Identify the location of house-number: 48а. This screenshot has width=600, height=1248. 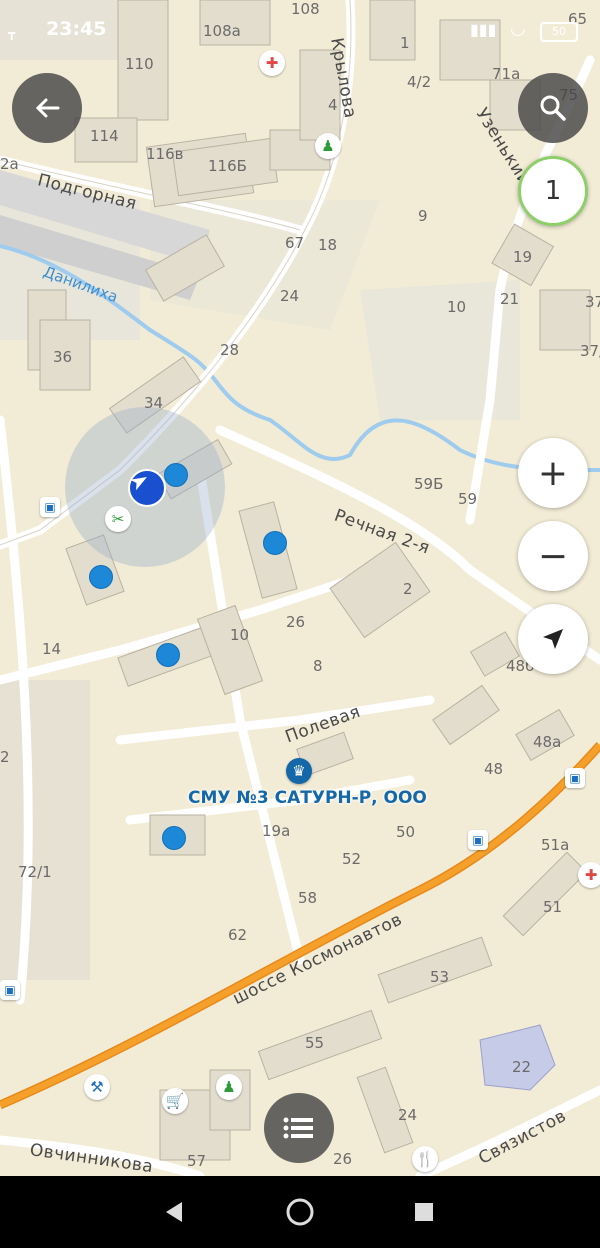
(547, 742).